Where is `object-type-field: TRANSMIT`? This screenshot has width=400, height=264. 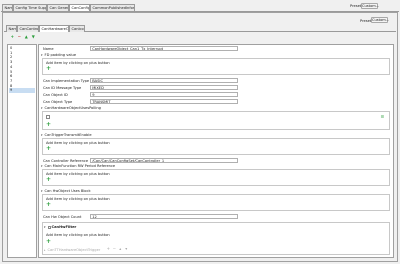
object-type-field: TRANSMIT is located at coordinates (164, 101).